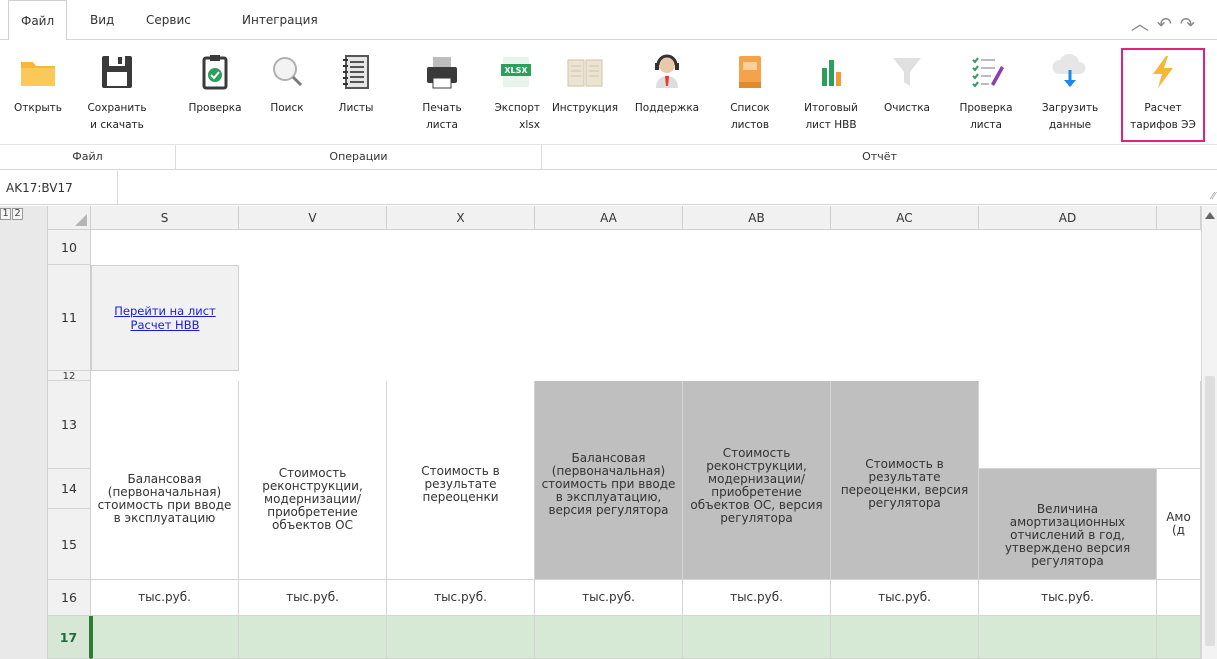  I want to click on window-controls: ︿↶↷, so click(1167, 23).